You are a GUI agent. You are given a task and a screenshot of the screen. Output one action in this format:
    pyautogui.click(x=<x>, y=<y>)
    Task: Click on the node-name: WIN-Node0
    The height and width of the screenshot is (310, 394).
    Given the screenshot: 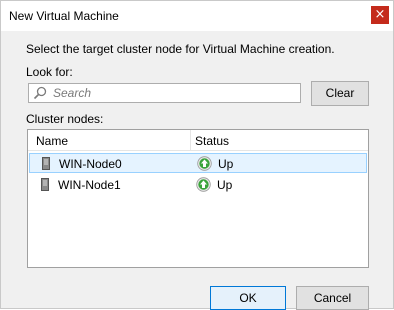 What is the action you would take?
    pyautogui.click(x=90, y=164)
    